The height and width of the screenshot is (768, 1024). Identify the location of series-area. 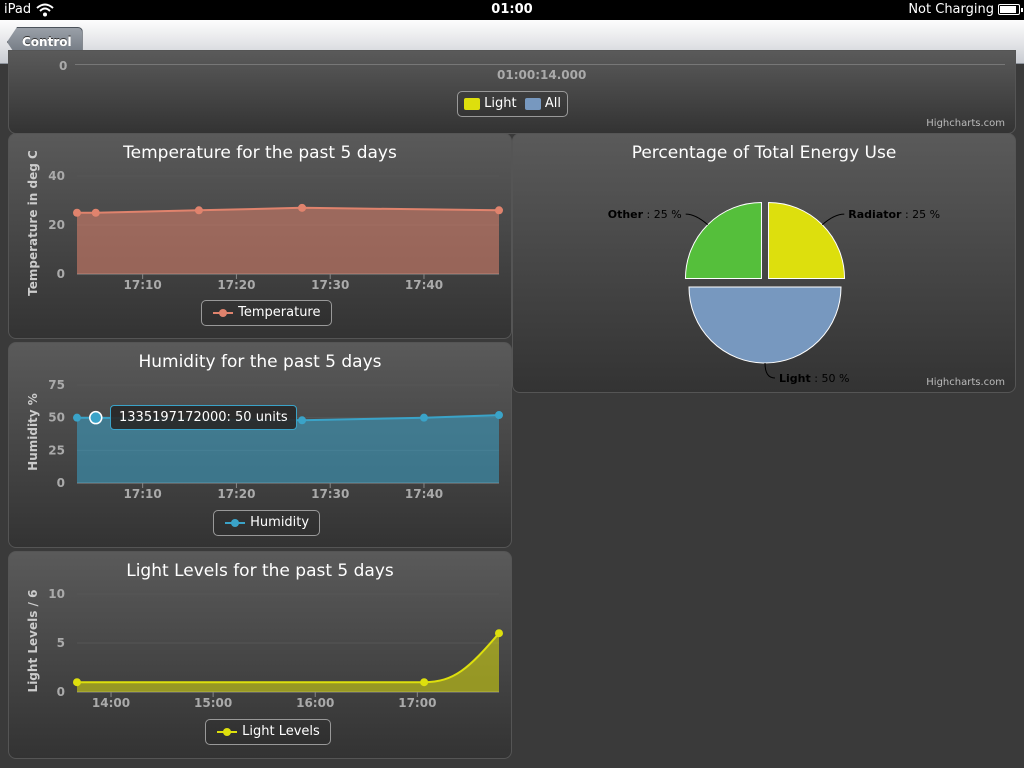
(288, 240).